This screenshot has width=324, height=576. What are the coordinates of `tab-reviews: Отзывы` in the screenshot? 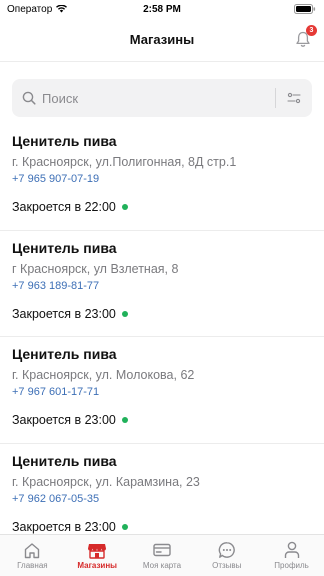 It's located at (227, 556).